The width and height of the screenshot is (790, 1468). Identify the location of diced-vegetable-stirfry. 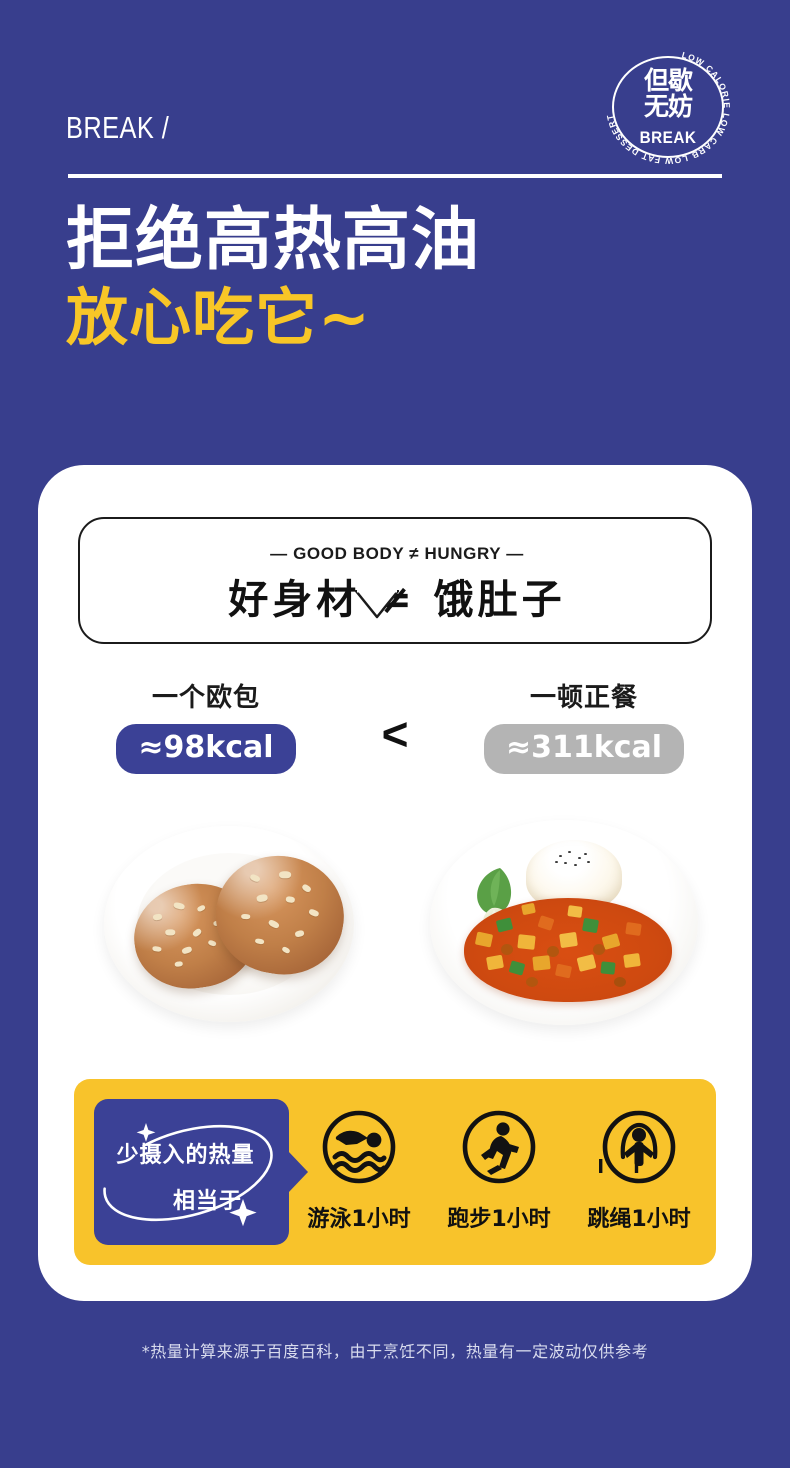
(568, 950).